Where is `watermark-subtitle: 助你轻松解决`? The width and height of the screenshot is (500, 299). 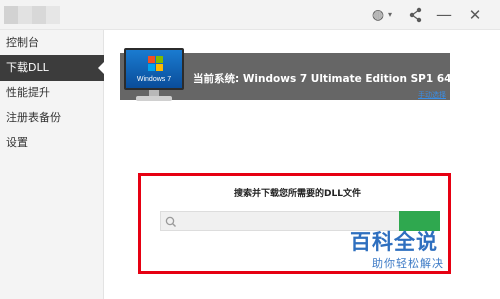
watermark-subtitle: 助你轻松解决 is located at coordinates (408, 263).